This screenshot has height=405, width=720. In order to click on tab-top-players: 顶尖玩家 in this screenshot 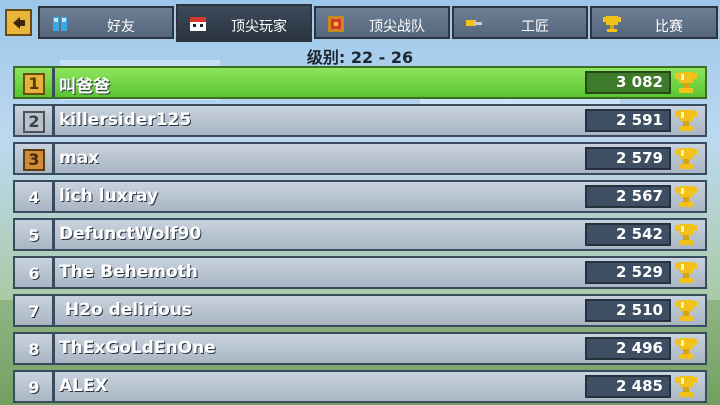, I will do `click(244, 23)`.